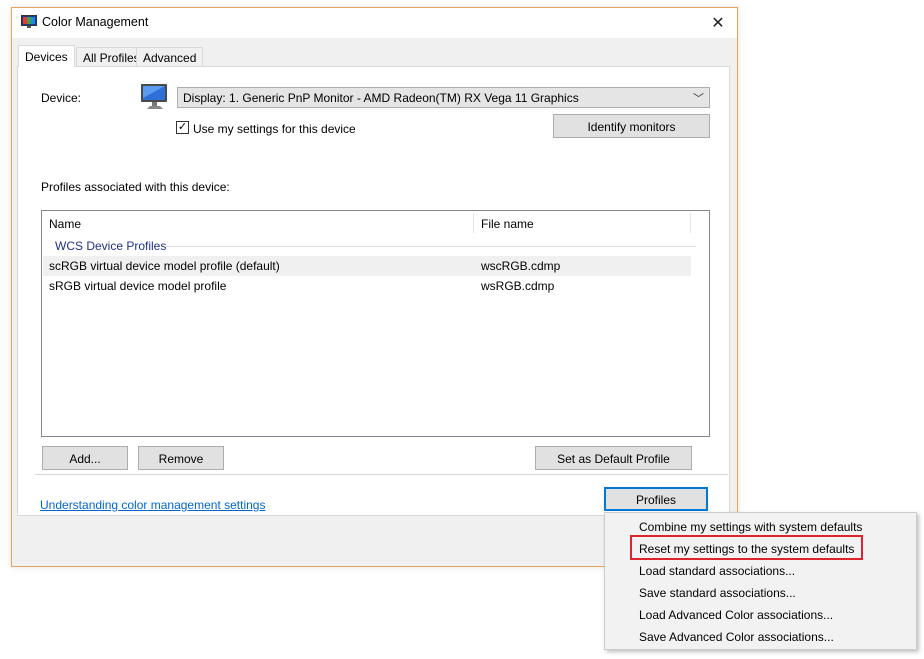  What do you see at coordinates (381, 474) in the screenshot?
I see `footer-divider` at bounding box center [381, 474].